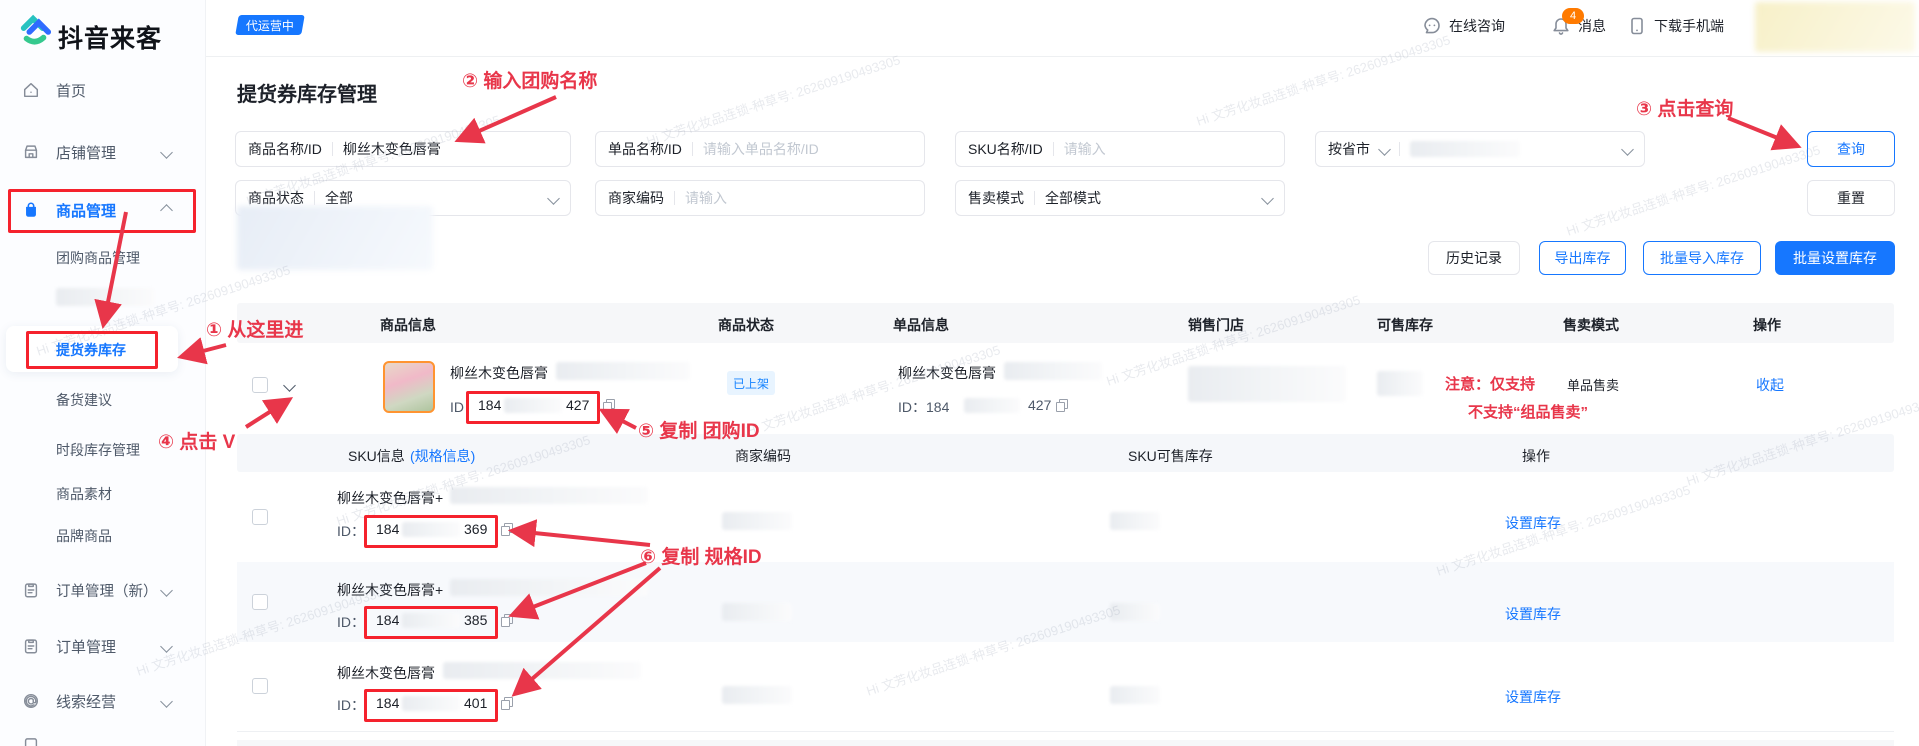  What do you see at coordinates (760, 198) in the screenshot?
I see `merchant-code-filter-input: 商家编码 请输入` at bounding box center [760, 198].